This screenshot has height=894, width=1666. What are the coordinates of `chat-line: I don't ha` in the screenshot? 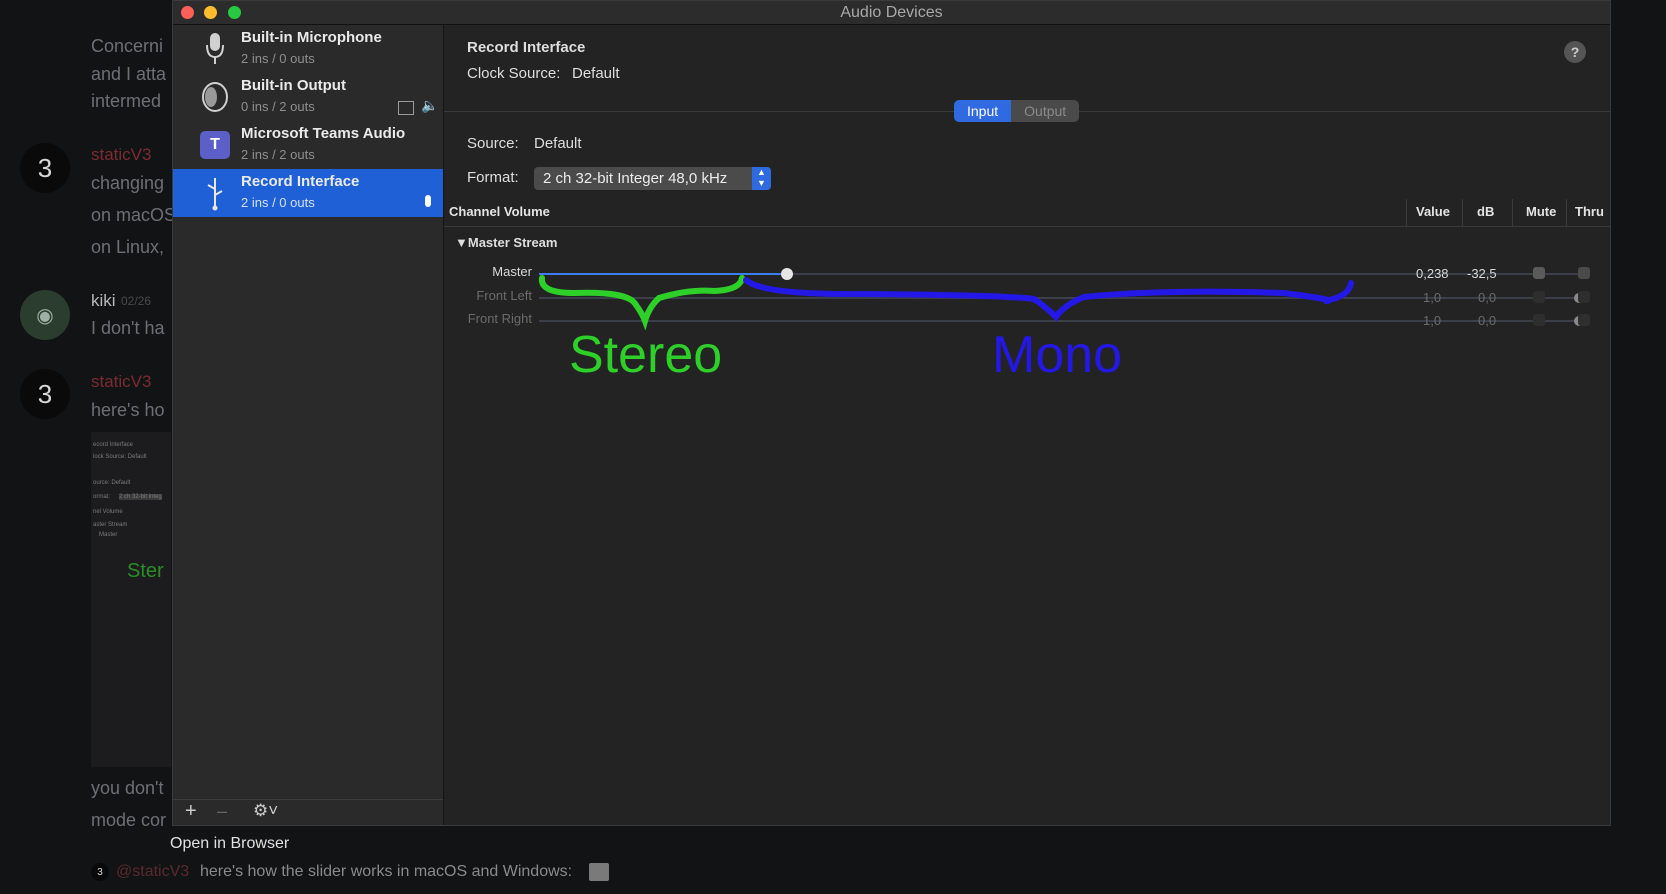 It's located at (128, 328).